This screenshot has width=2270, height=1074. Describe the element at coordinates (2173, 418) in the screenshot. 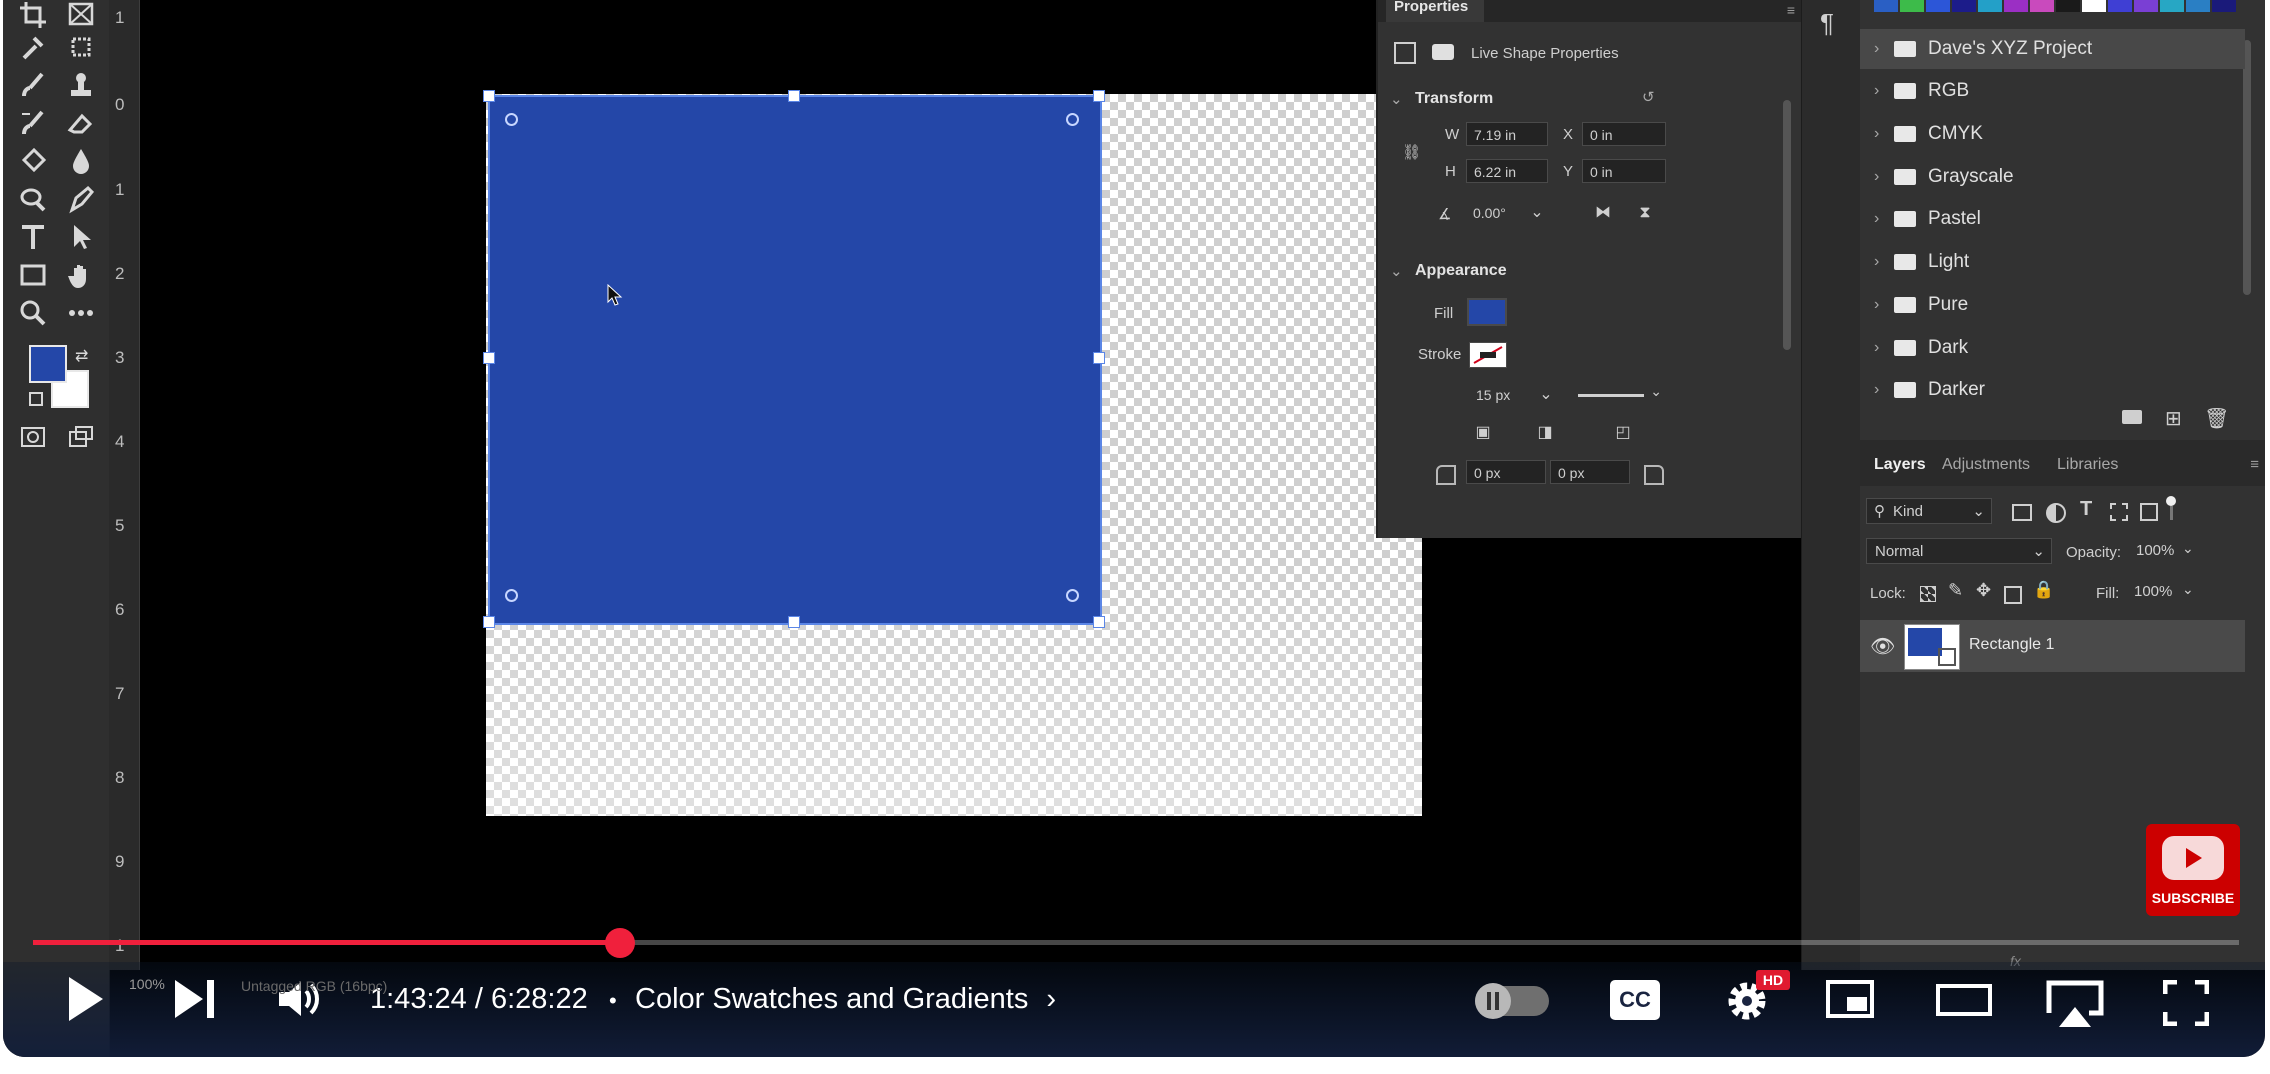

I see `new-swatch-icon: ⊞` at that location.